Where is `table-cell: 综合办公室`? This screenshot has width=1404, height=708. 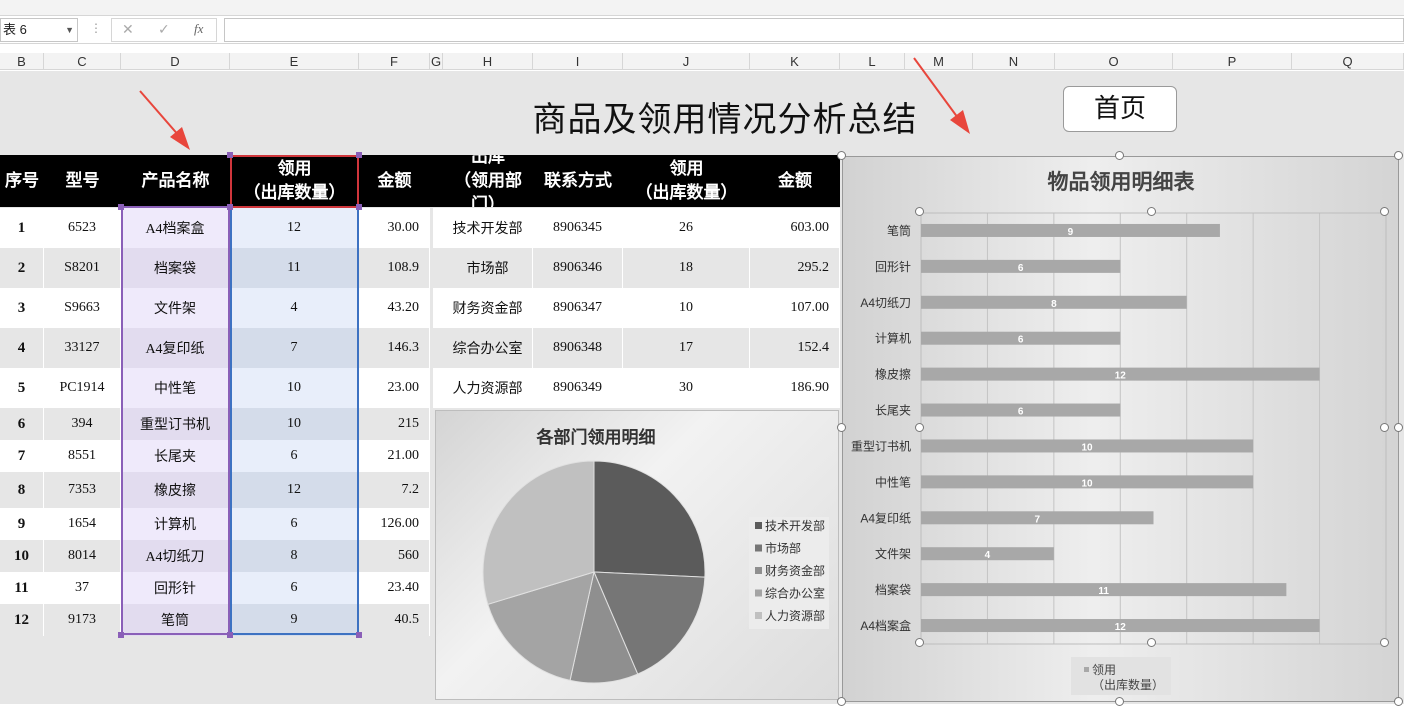 table-cell: 综合办公室 is located at coordinates (488, 348).